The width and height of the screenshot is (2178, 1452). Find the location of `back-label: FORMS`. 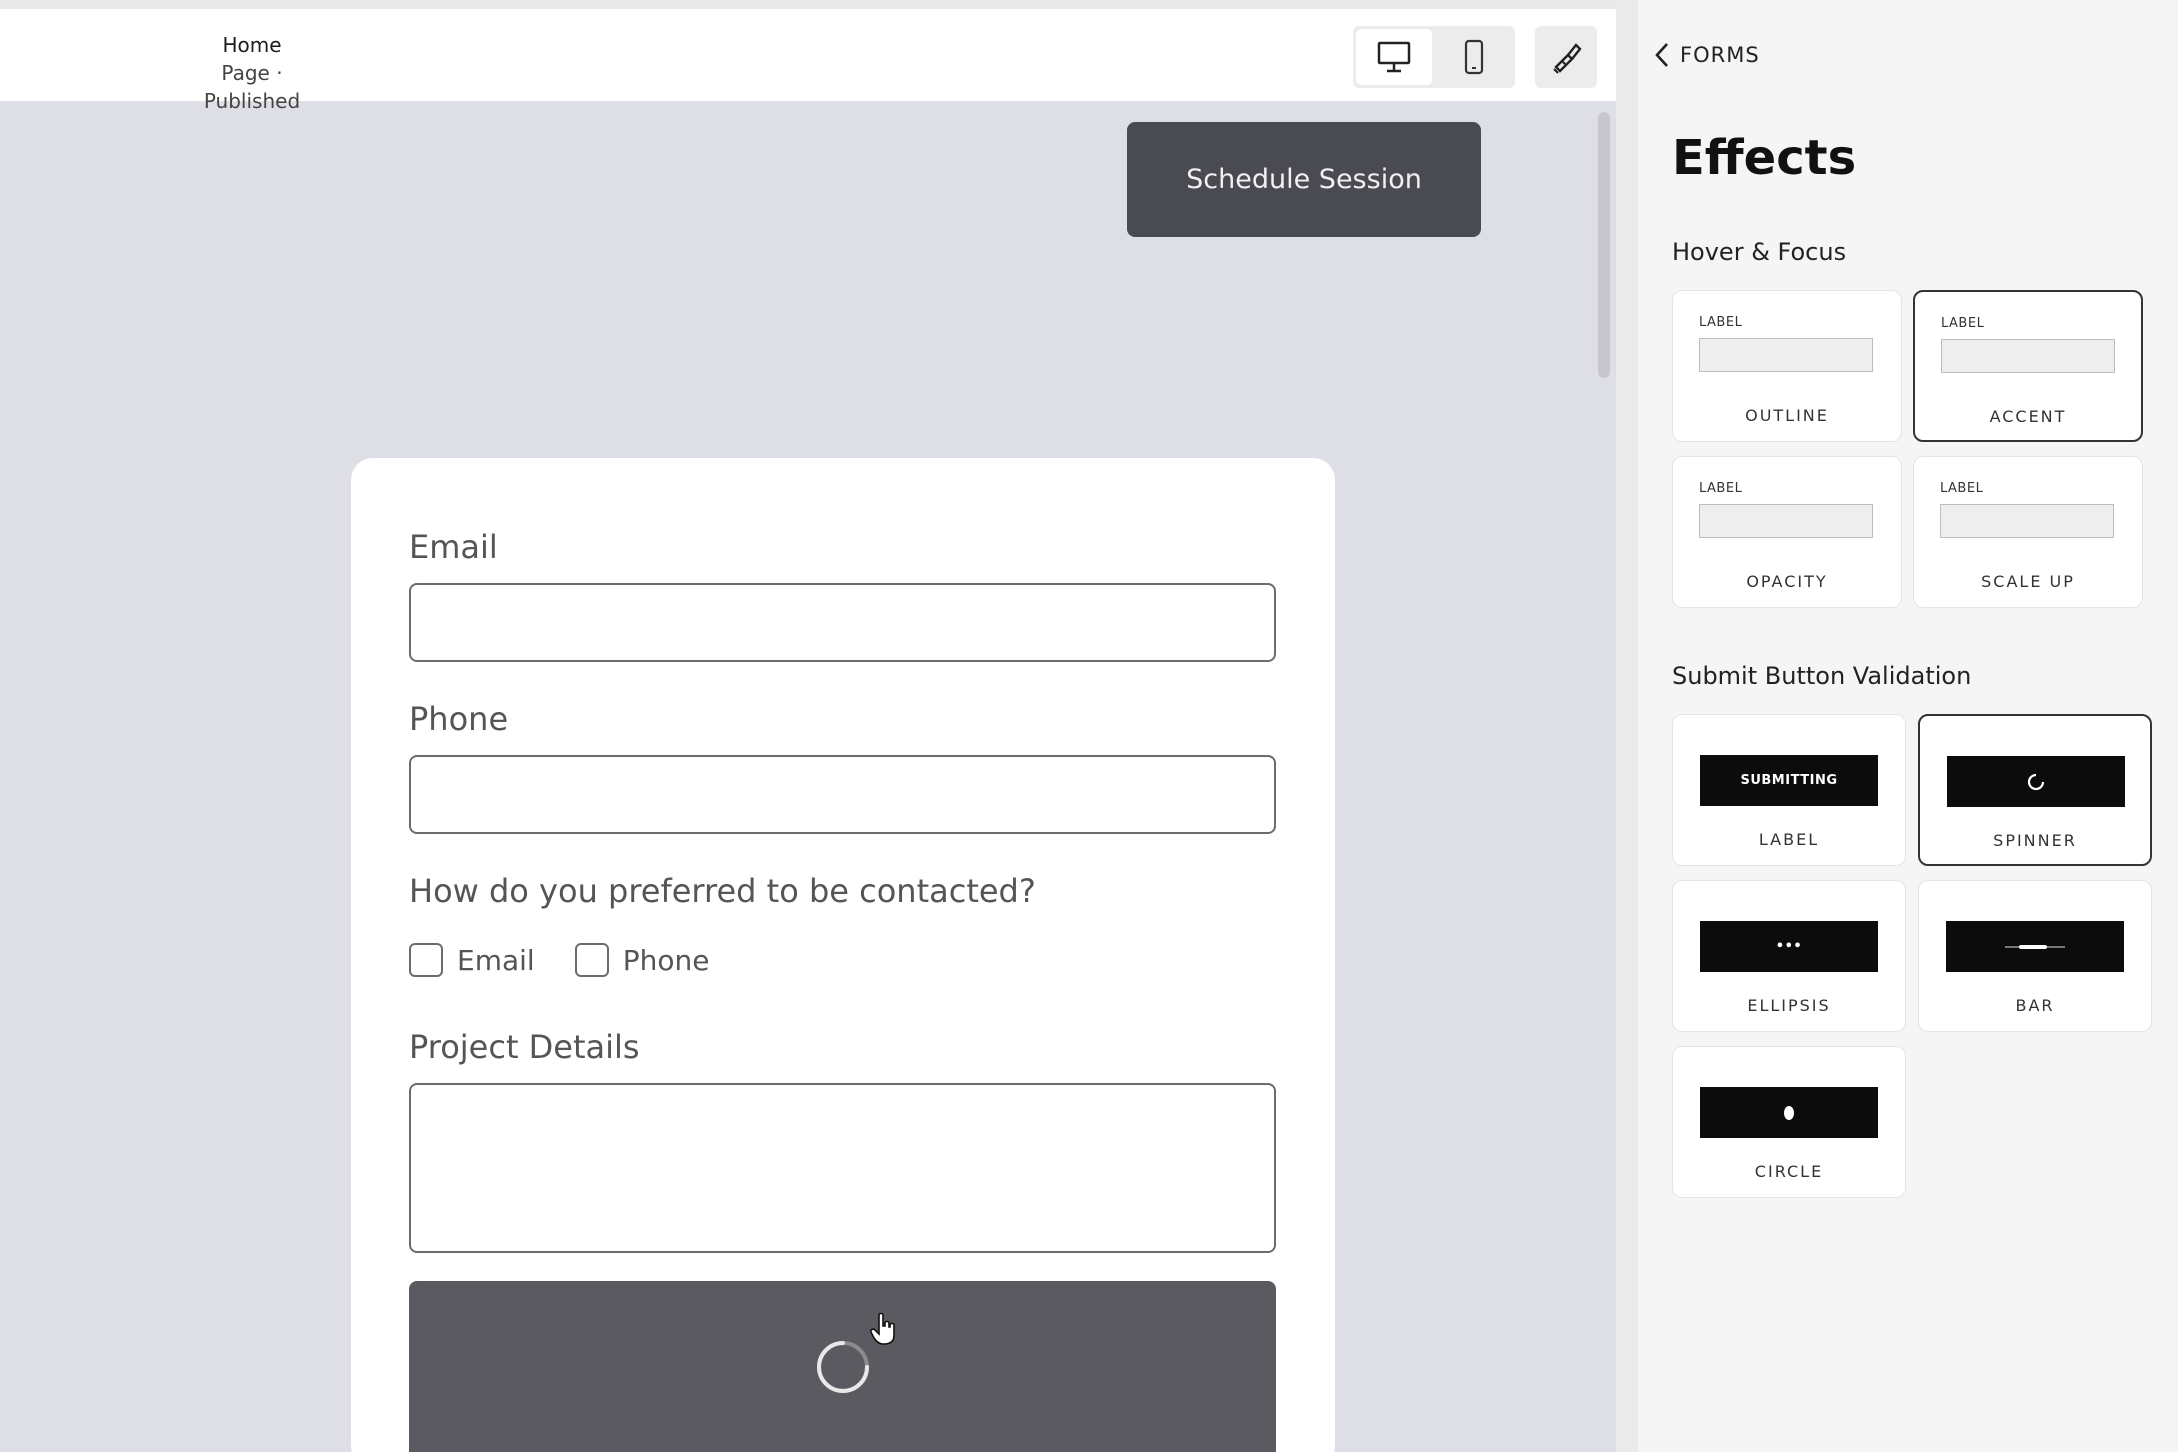

back-label: FORMS is located at coordinates (1720, 55).